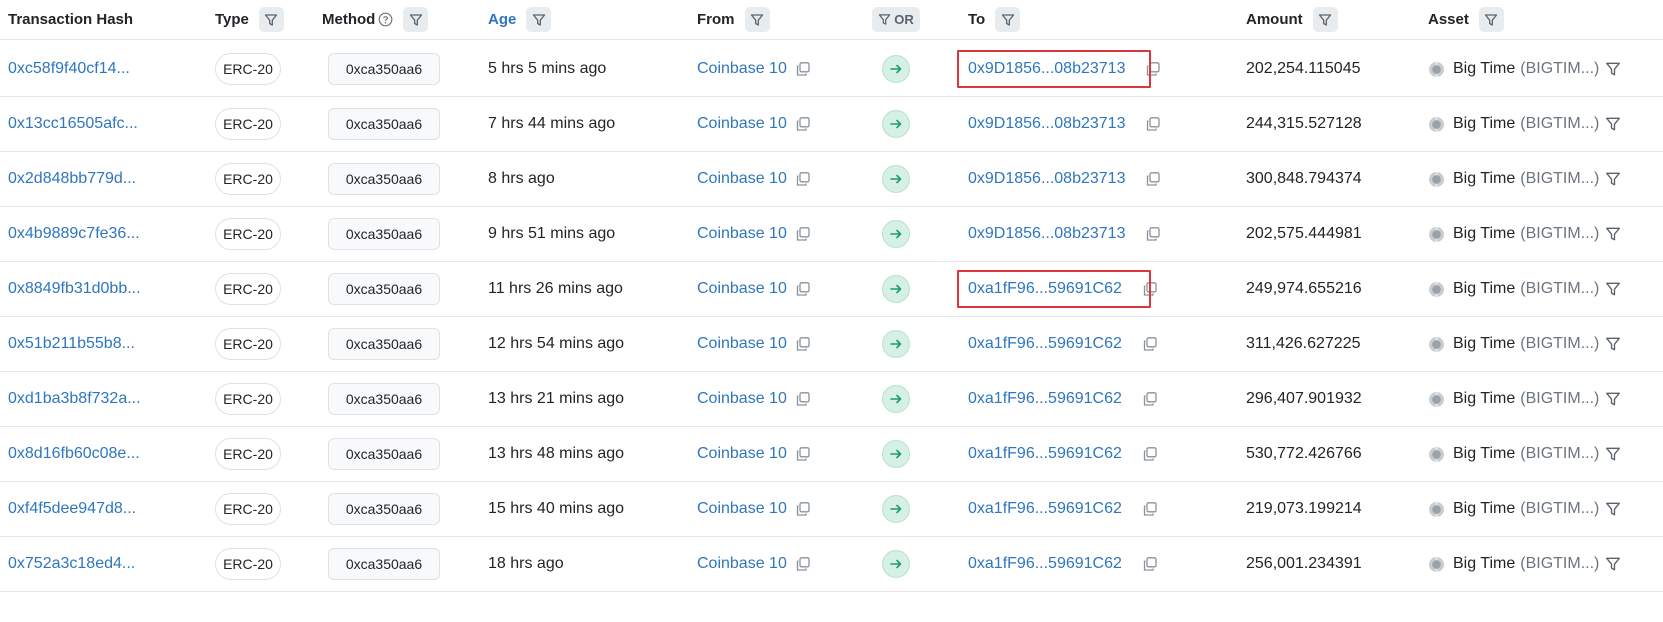 The image size is (1663, 622). I want to click on amount-value: 202,575.444981, so click(1304, 233).